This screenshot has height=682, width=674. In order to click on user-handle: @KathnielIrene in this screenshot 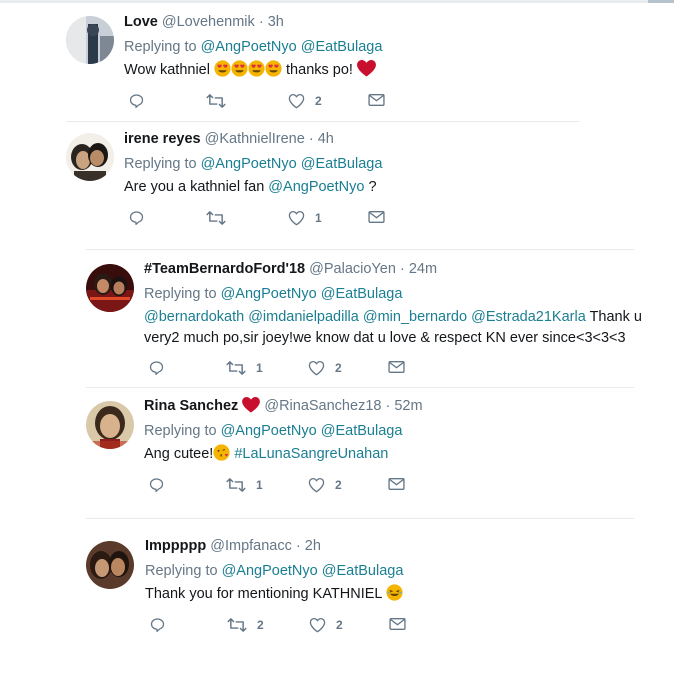, I will do `click(255, 139)`.